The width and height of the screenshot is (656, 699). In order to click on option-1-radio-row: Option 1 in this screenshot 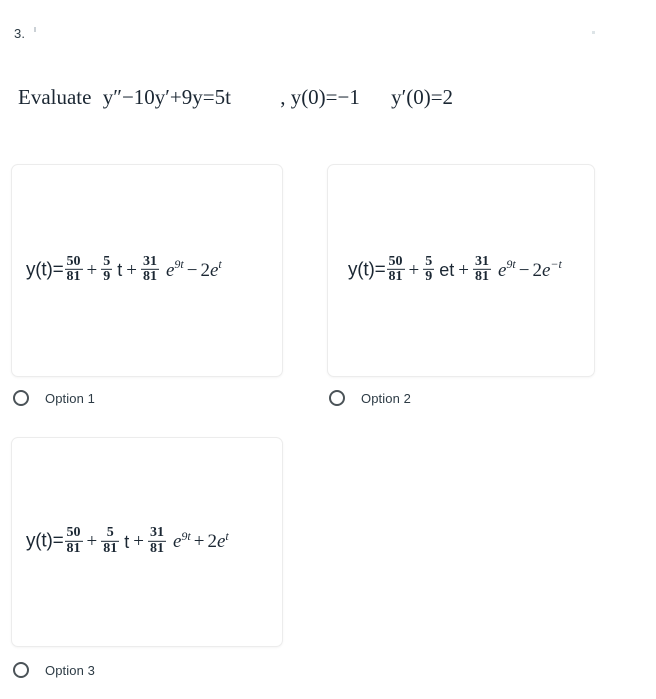, I will do `click(54, 398)`.